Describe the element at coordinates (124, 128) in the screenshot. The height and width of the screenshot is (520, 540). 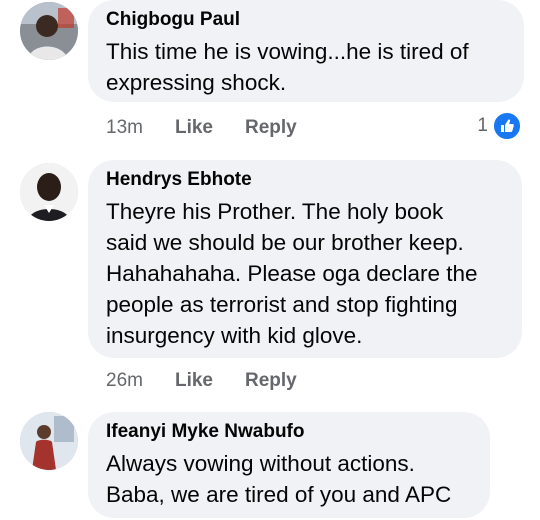
I see `comment-timestamp: 13m` at that location.